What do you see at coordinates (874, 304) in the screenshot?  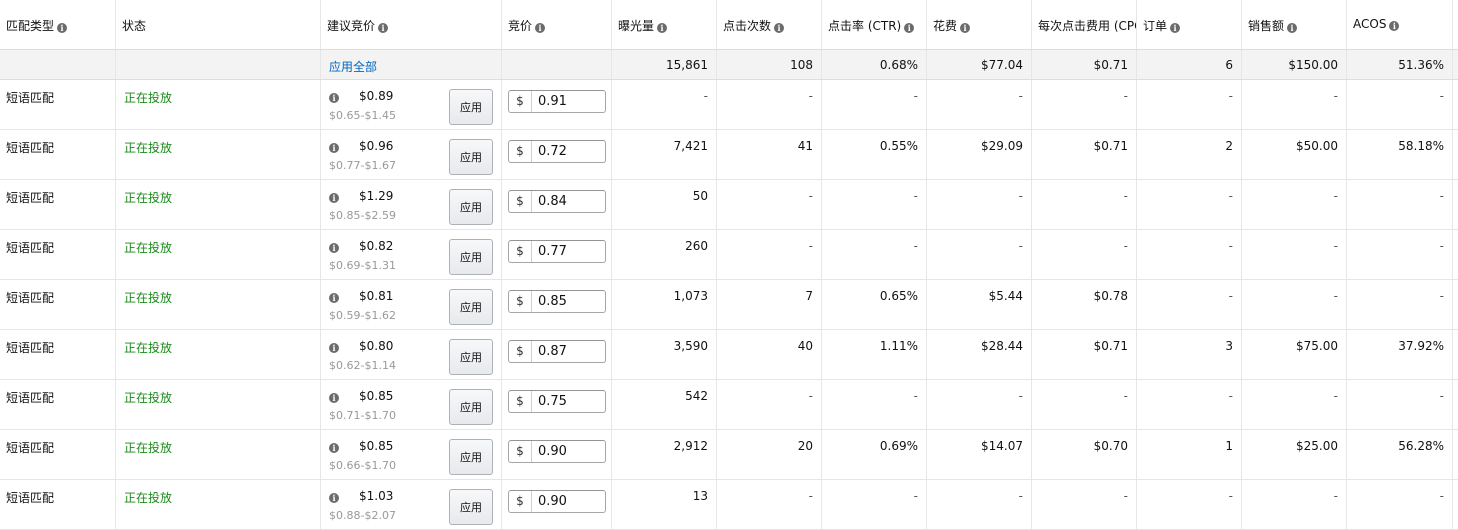 I see `ctr-value: 0.65%` at bounding box center [874, 304].